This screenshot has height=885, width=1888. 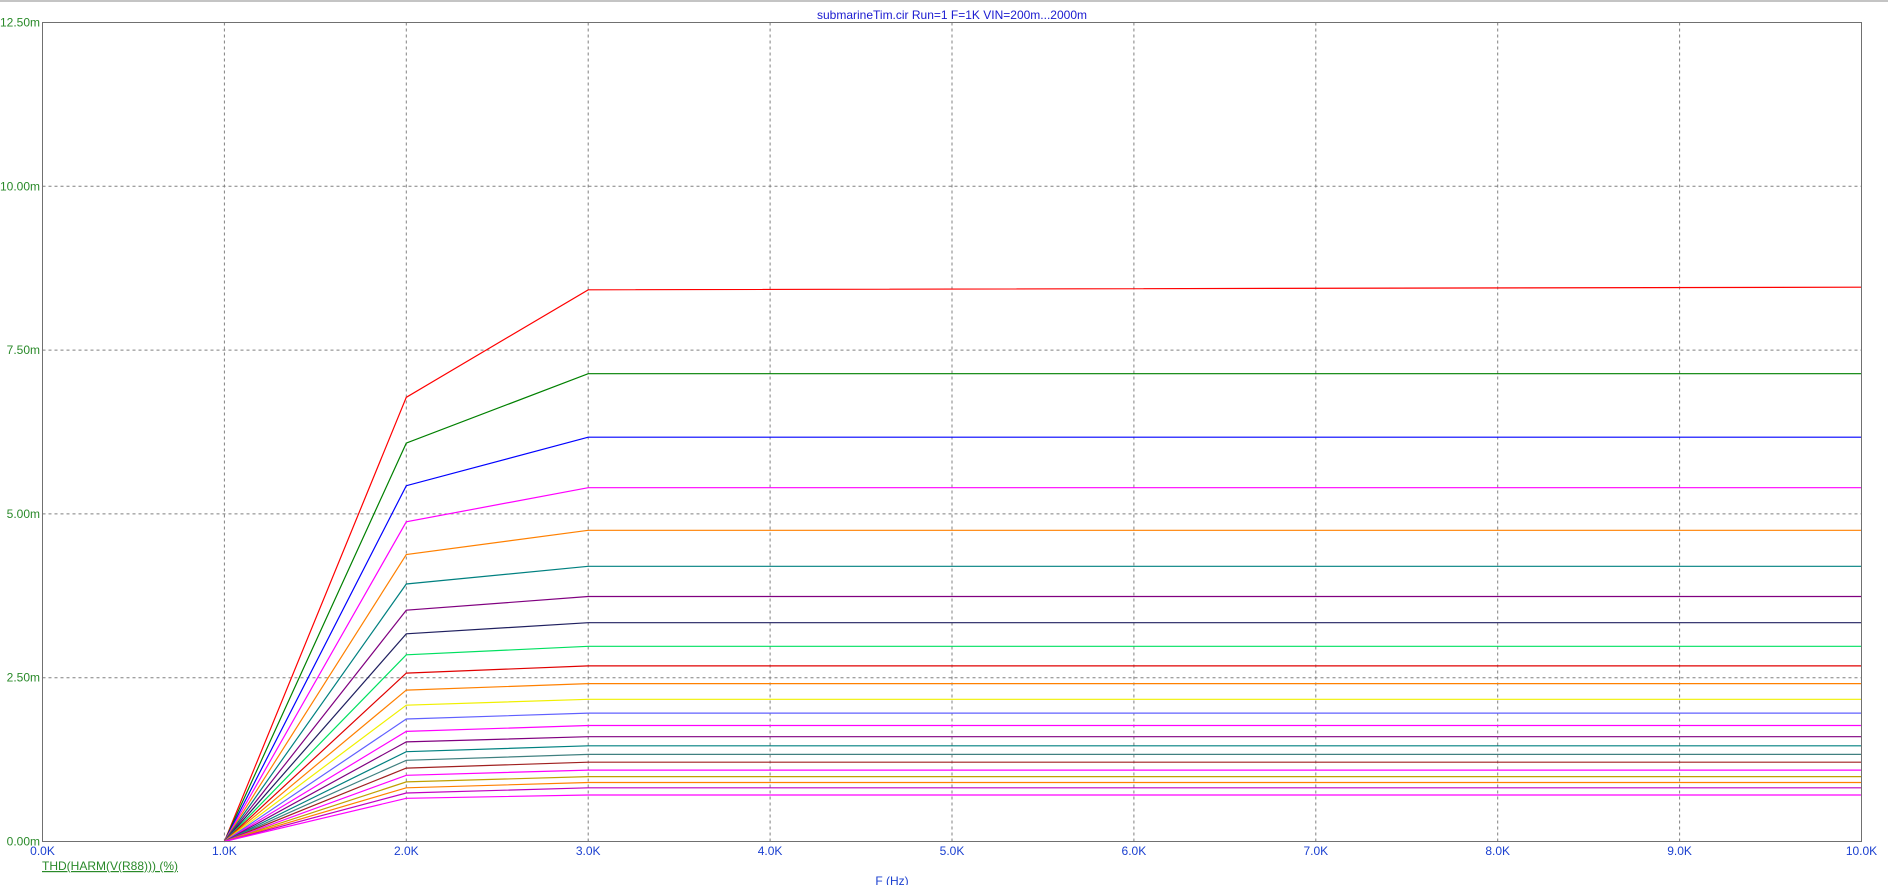 I want to click on x-tick-label: 1.0K, so click(x=224, y=851).